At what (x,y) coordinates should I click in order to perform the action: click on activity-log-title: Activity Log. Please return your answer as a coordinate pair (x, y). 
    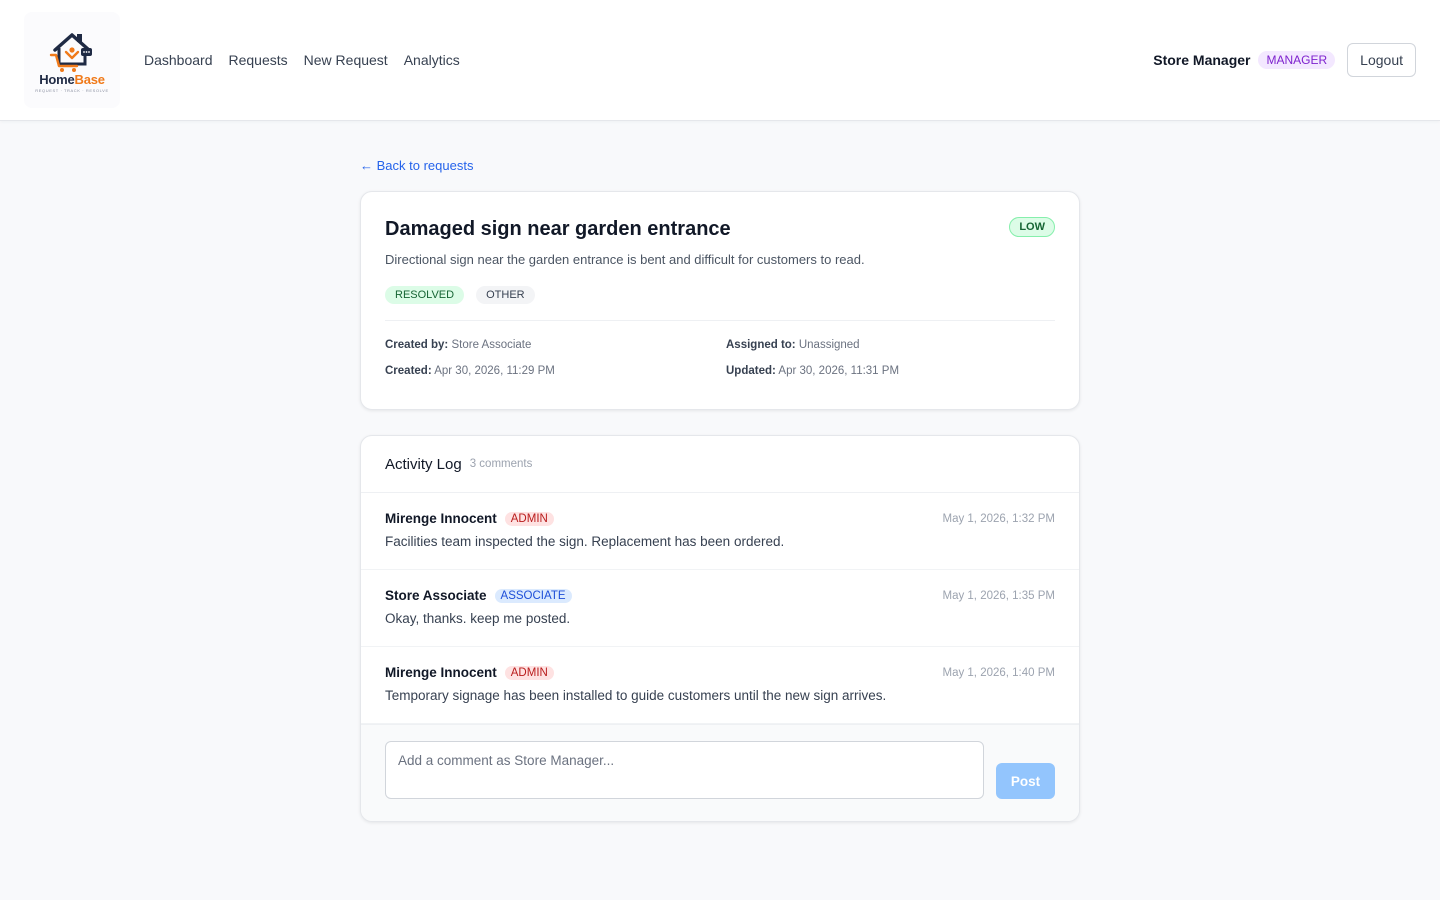
    Looking at the image, I should click on (423, 464).